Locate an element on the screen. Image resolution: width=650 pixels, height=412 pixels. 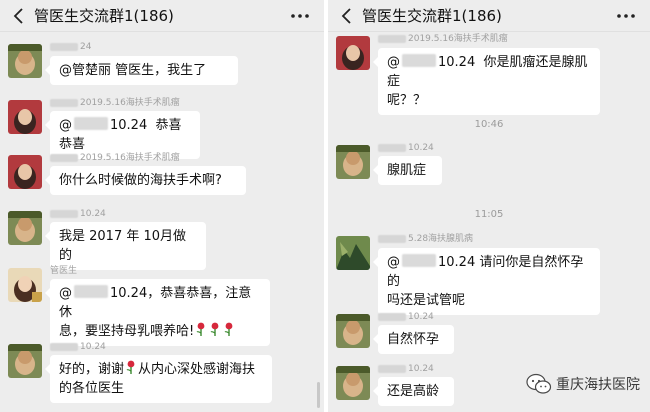
message-text: 腺肌症 is located at coordinates (407, 170).